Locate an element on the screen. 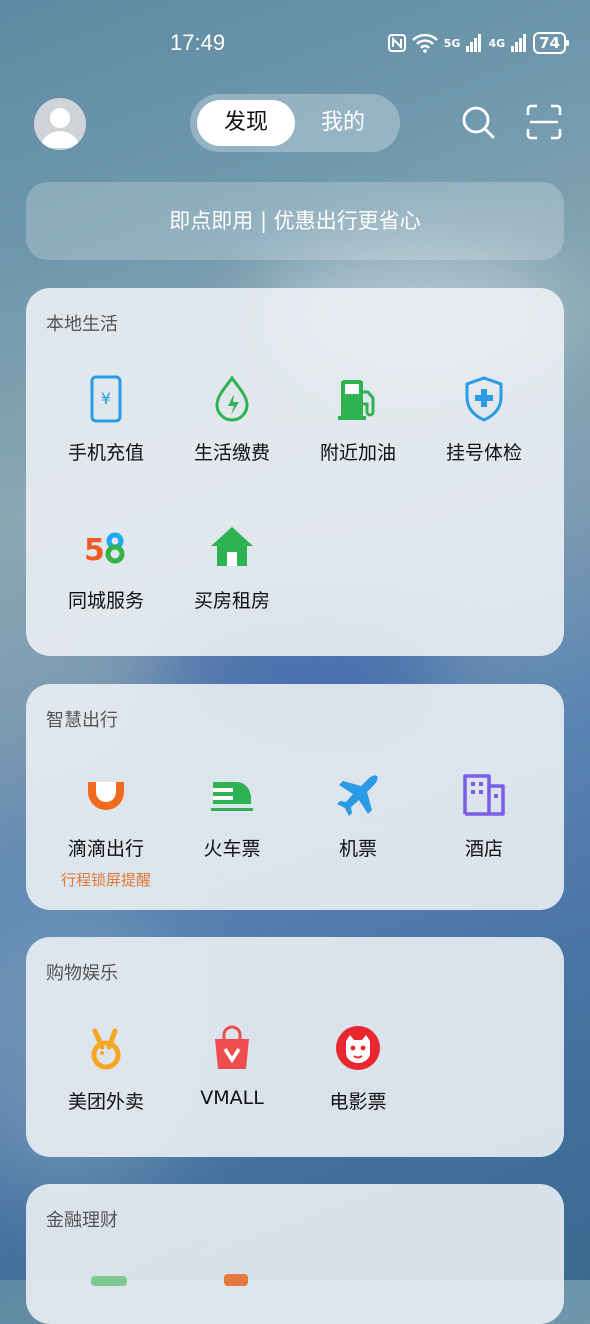  item-house: 买房租房 is located at coordinates (232, 567).